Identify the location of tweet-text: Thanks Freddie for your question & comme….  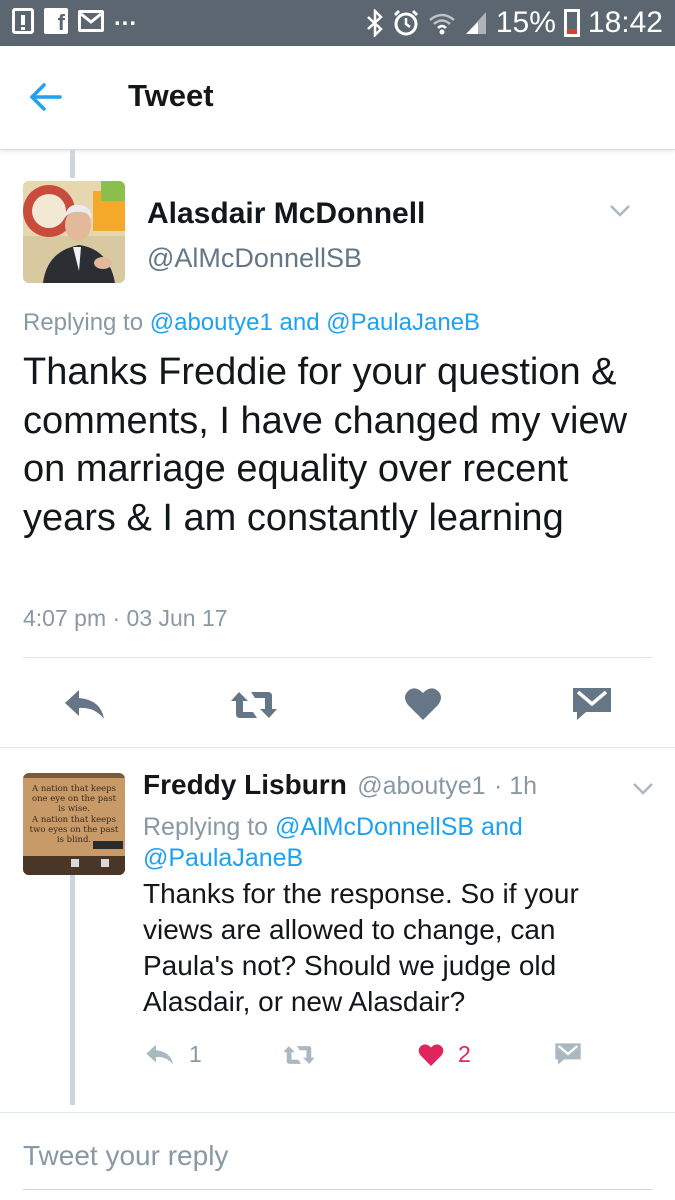
(325, 445).